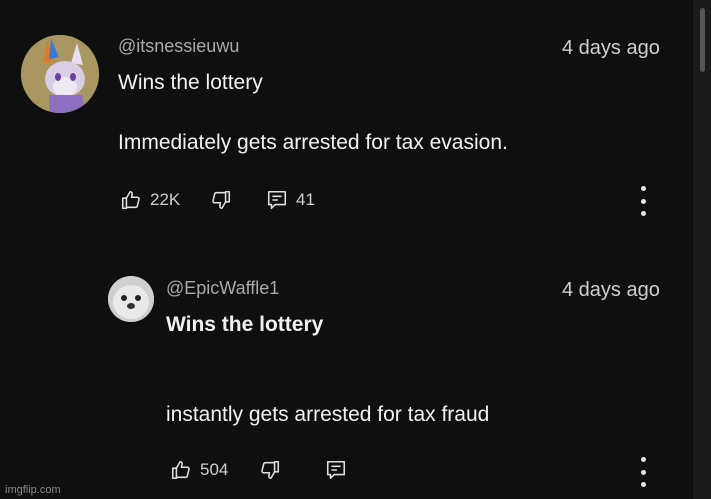 This screenshot has width=711, height=499. What do you see at coordinates (199, 470) in the screenshot?
I see `like-button: 504` at bounding box center [199, 470].